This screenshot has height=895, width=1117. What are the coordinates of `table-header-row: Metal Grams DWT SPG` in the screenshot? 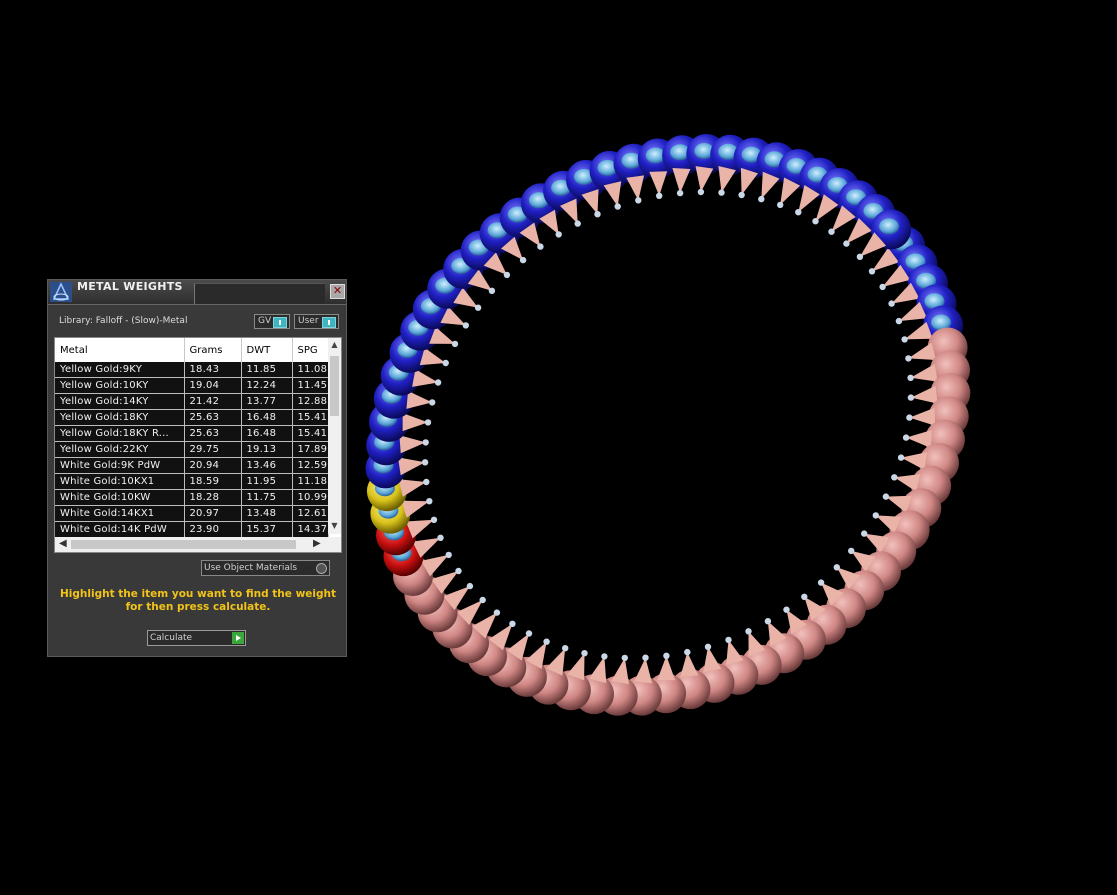 It's located at (192, 350).